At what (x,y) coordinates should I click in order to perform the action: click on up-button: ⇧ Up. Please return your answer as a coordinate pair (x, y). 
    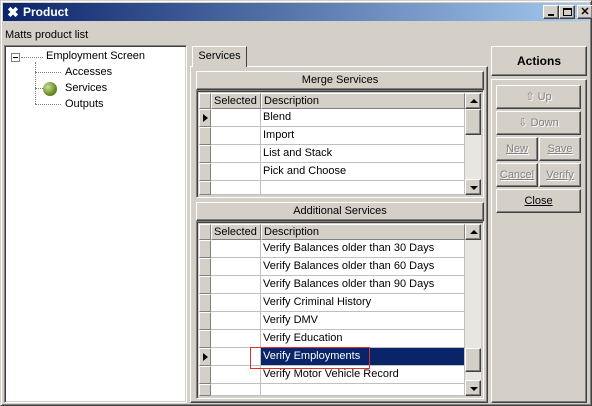
    Looking at the image, I should click on (538, 97).